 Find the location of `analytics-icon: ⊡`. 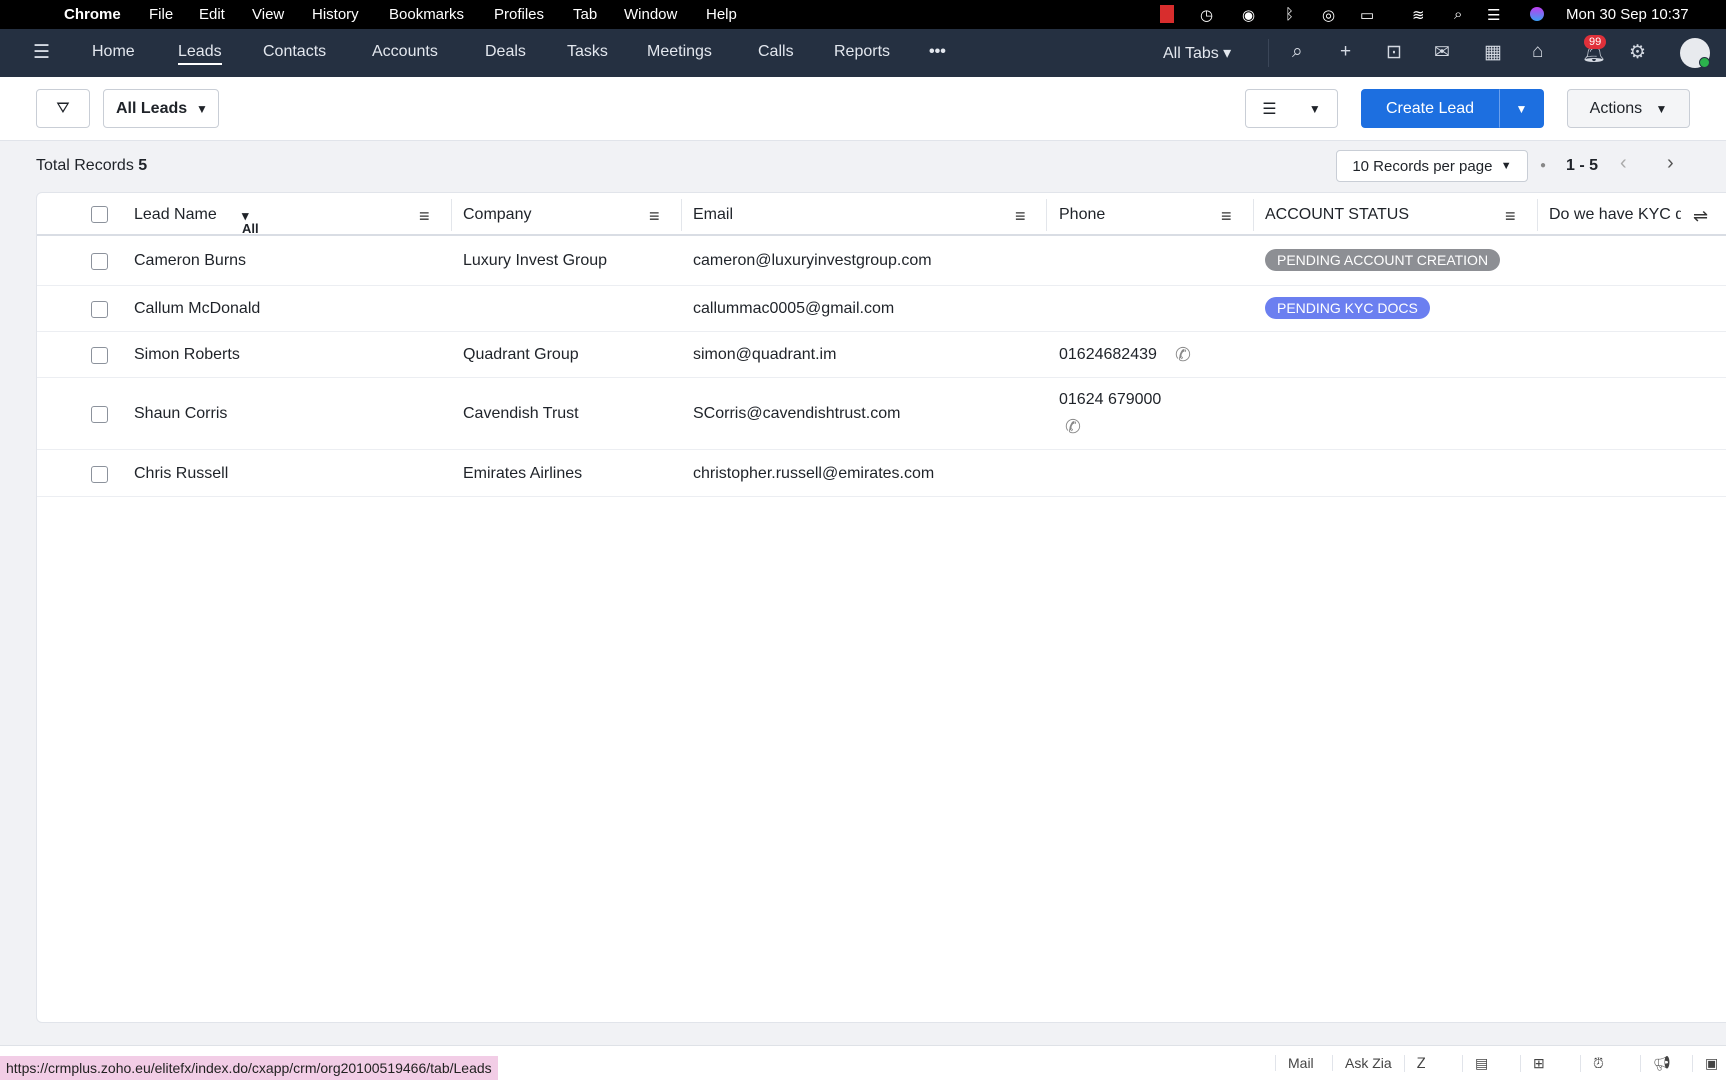

analytics-icon: ⊡ is located at coordinates (1394, 52).